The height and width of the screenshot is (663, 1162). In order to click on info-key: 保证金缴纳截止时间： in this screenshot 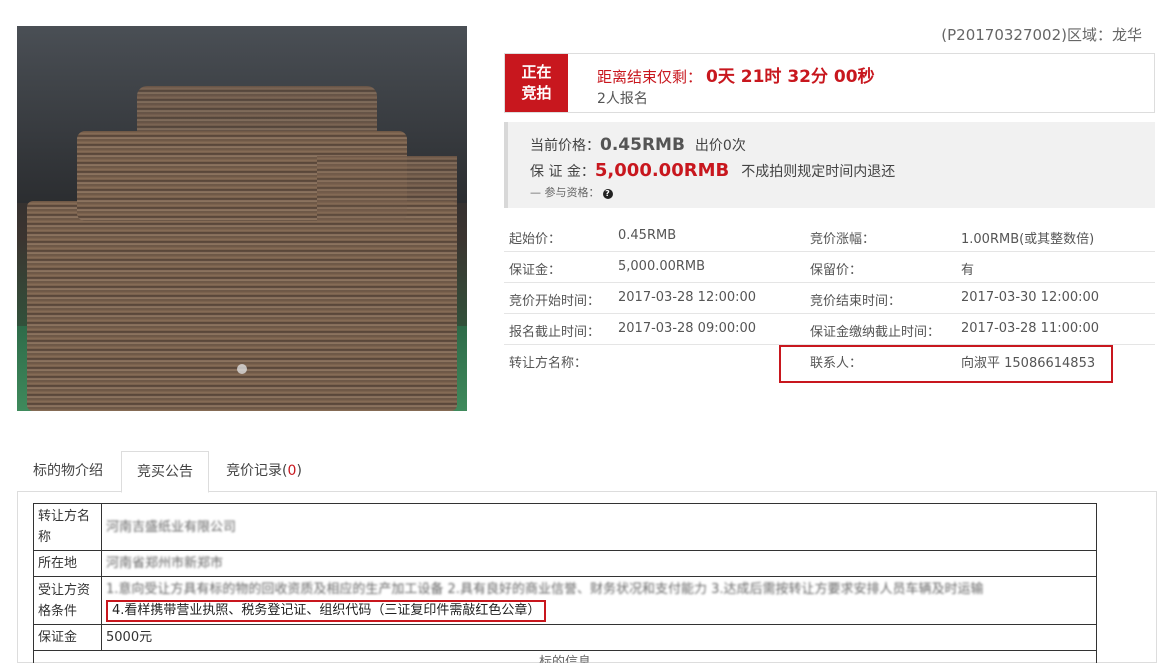, I will do `click(875, 332)`.